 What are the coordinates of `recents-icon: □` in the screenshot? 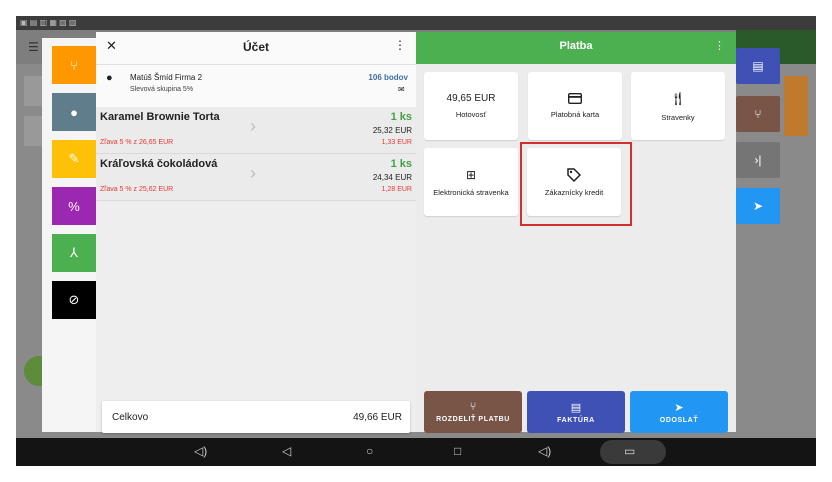 It's located at (457, 451).